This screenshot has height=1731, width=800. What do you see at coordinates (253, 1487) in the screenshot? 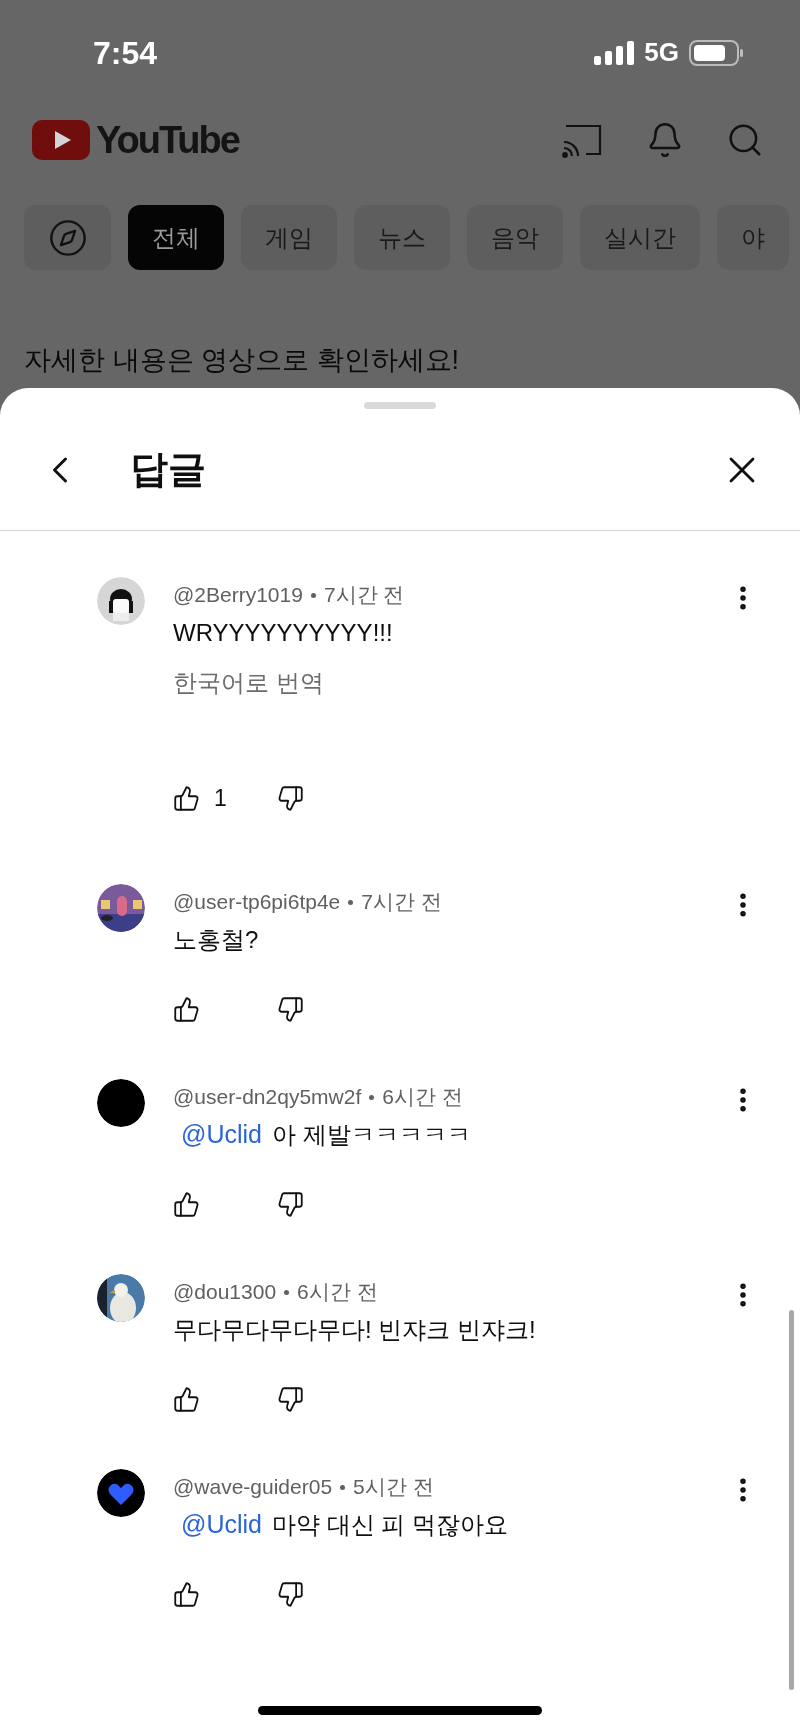
I see `comment-author: @wave-guider05` at bounding box center [253, 1487].